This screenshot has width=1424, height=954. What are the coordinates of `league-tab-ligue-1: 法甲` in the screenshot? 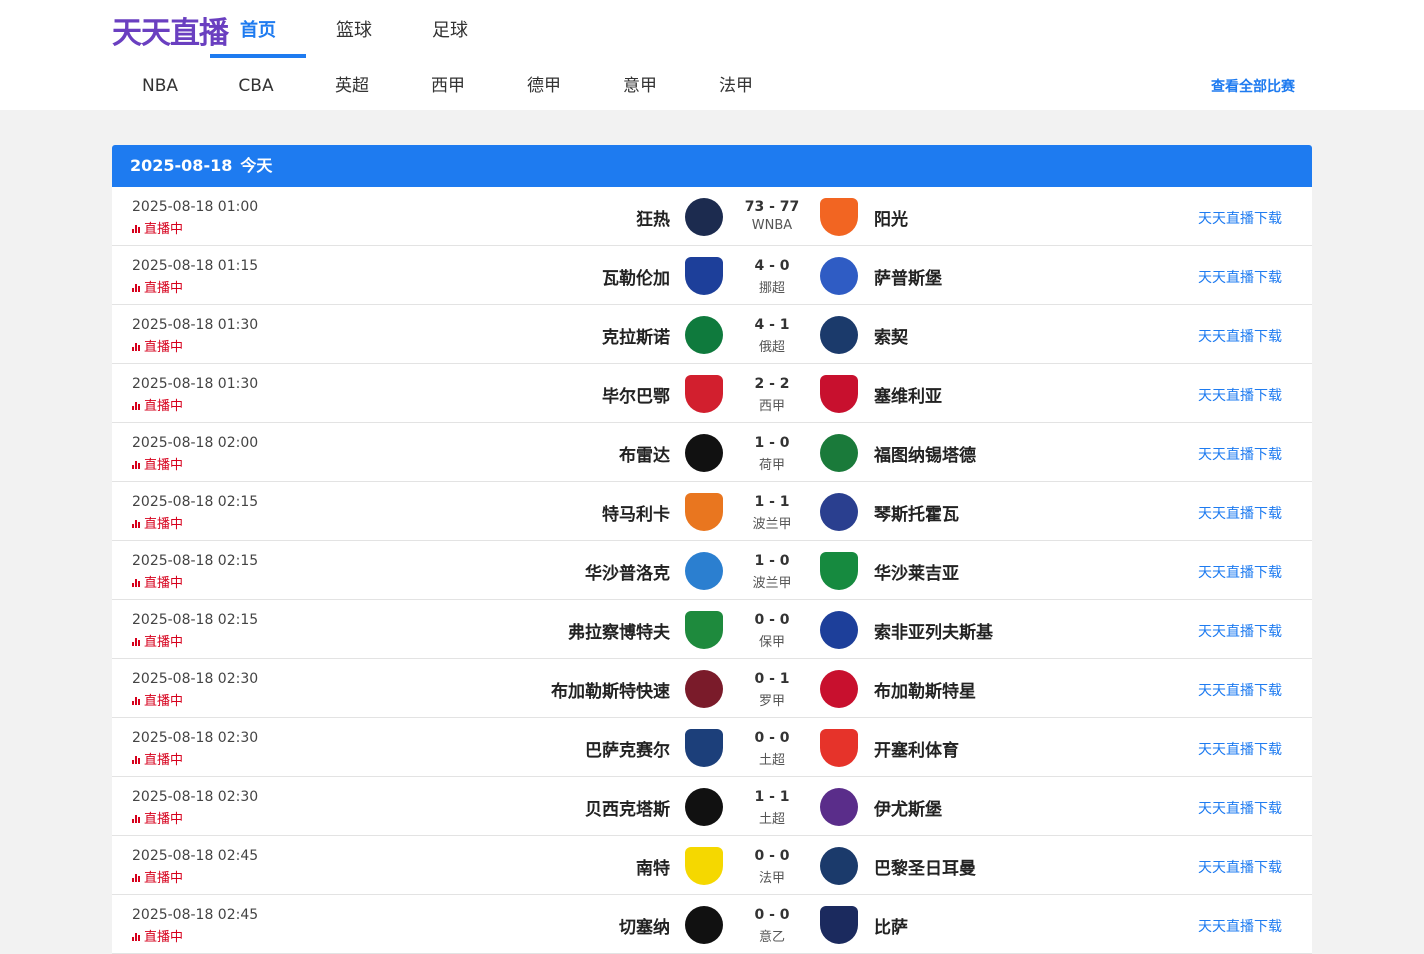 It's located at (736, 86).